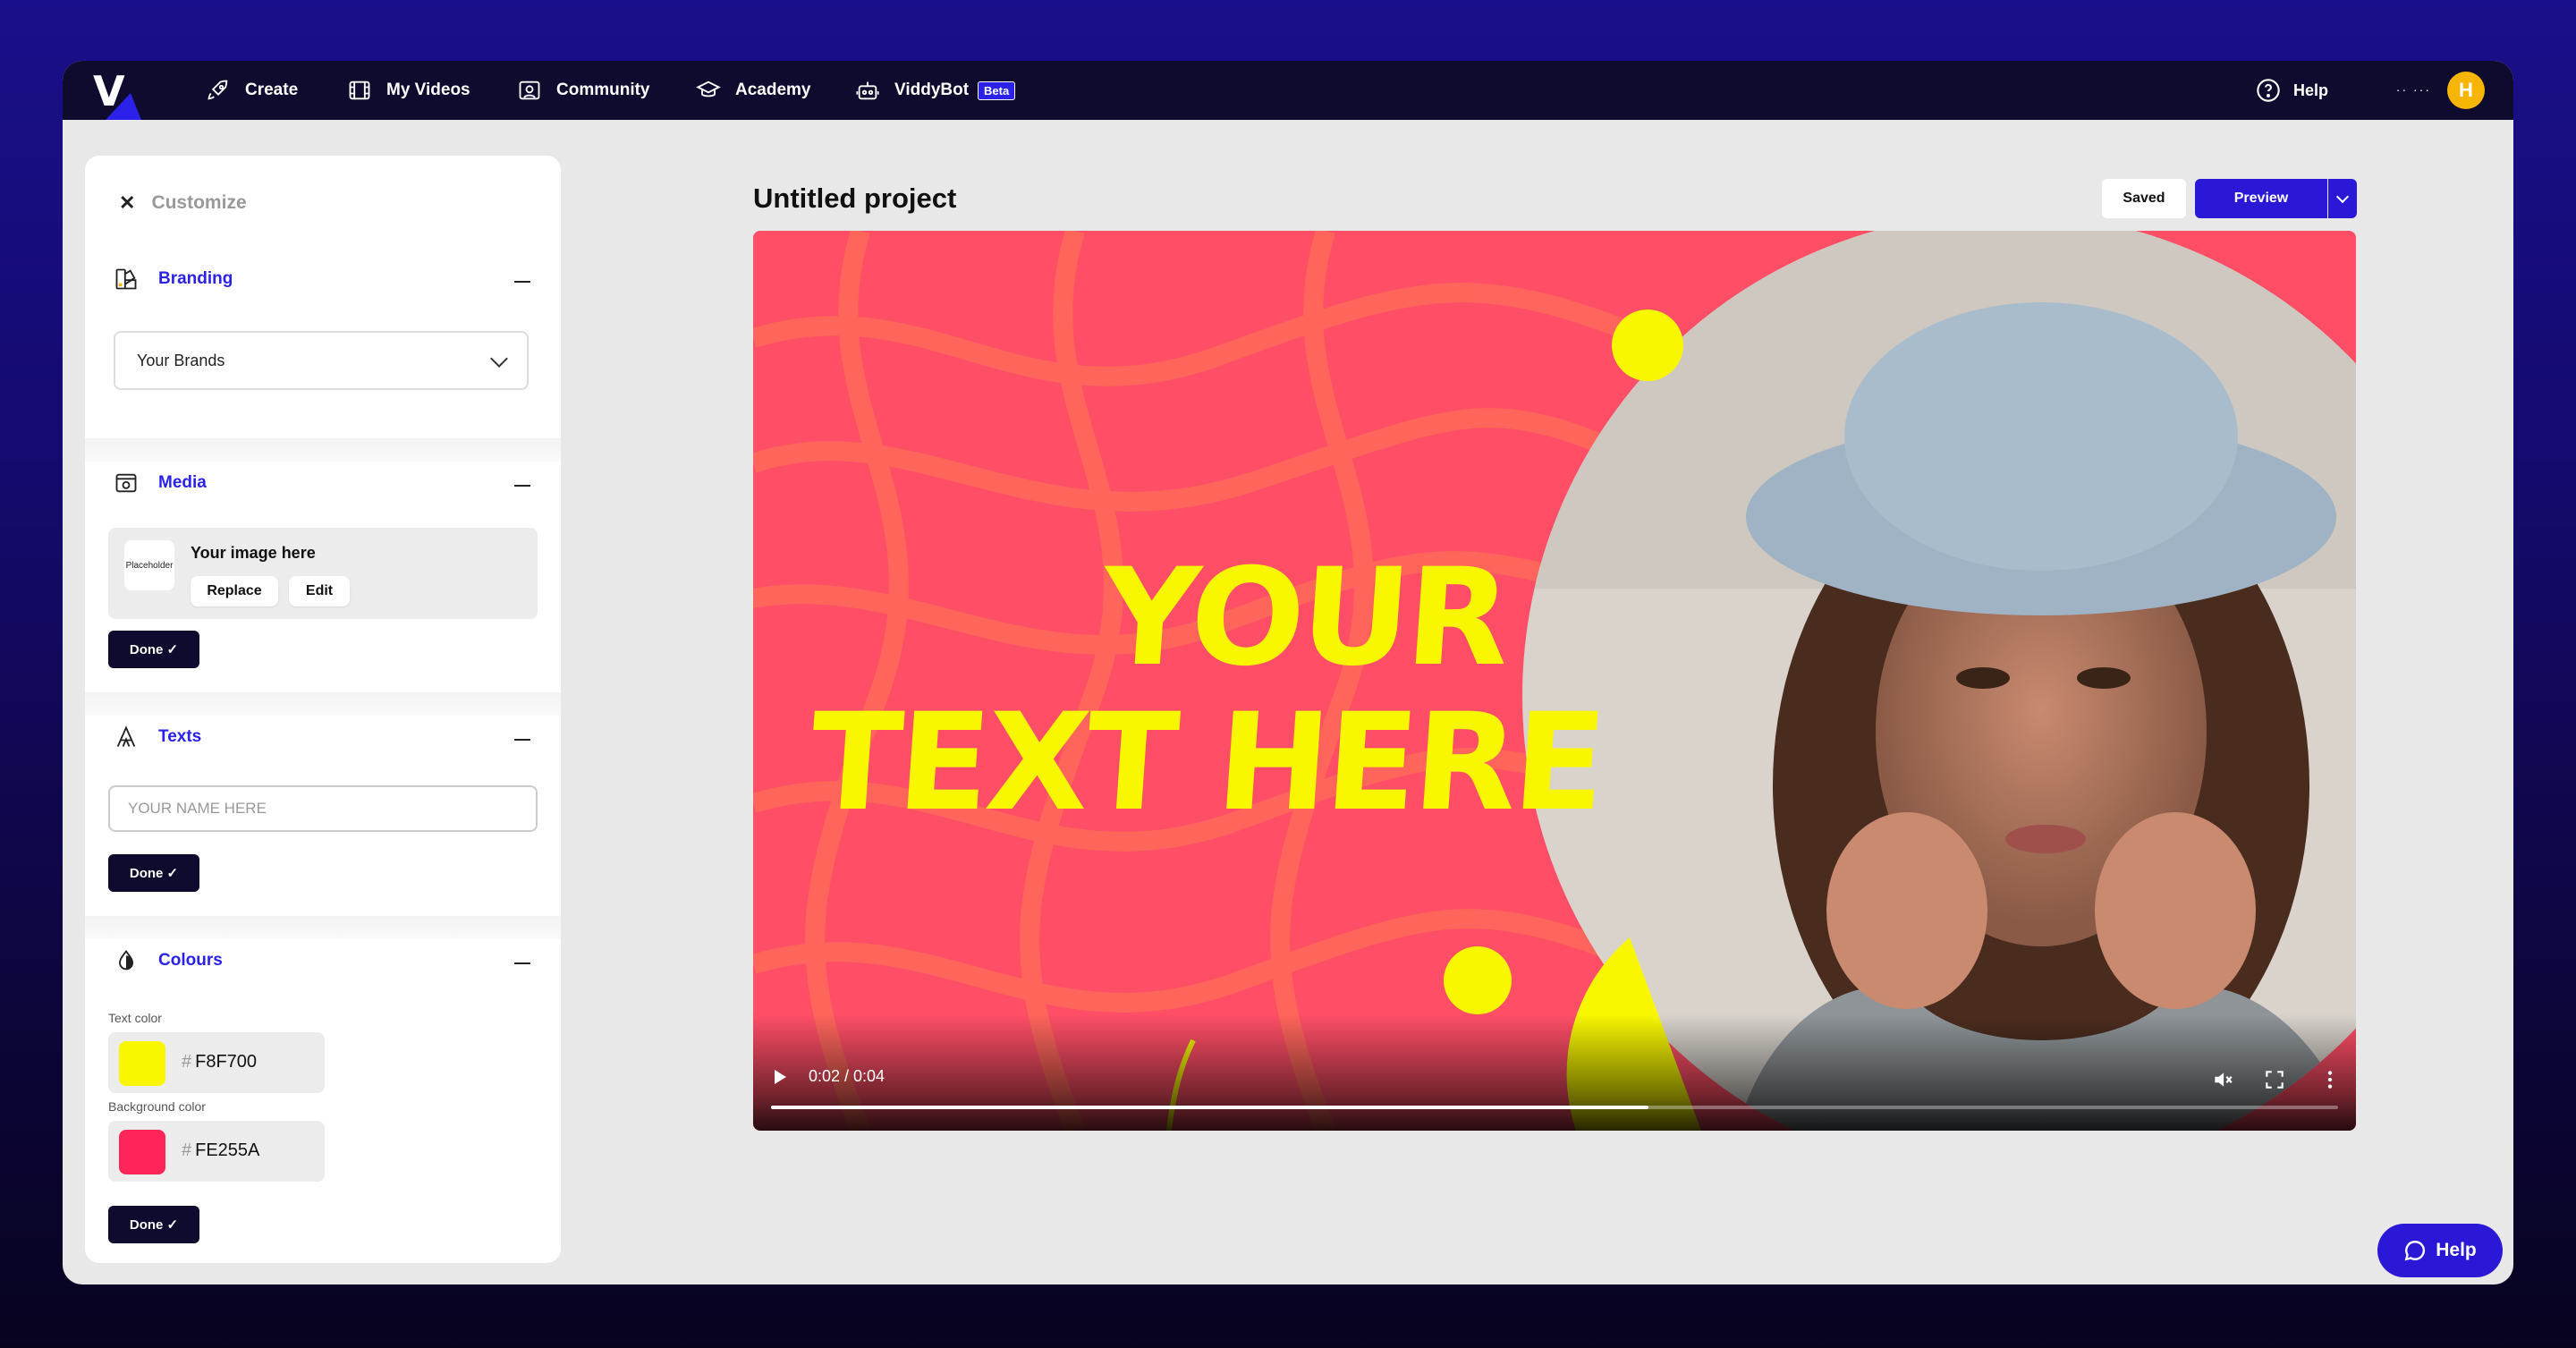 This screenshot has width=2576, height=1348. What do you see at coordinates (180, 736) in the screenshot?
I see `texts-title: Texts` at bounding box center [180, 736].